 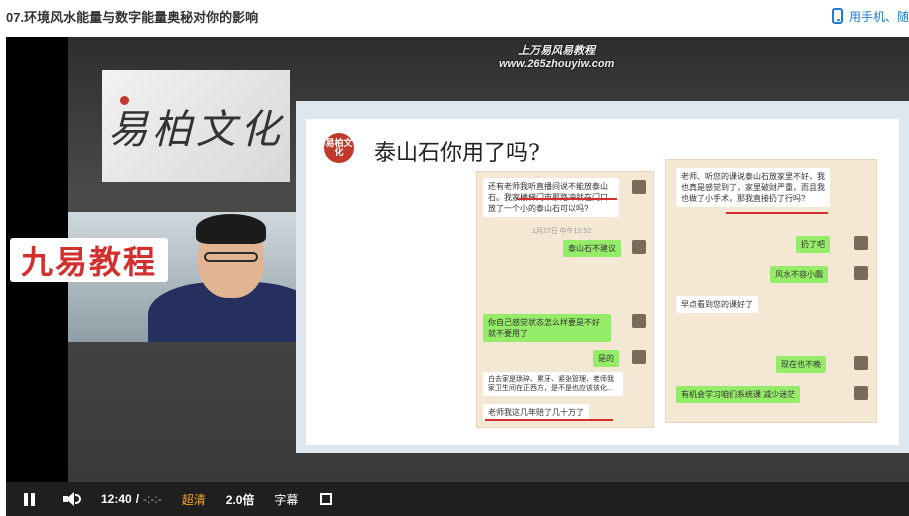 What do you see at coordinates (231, 257) in the screenshot?
I see `presenter-glasses` at bounding box center [231, 257].